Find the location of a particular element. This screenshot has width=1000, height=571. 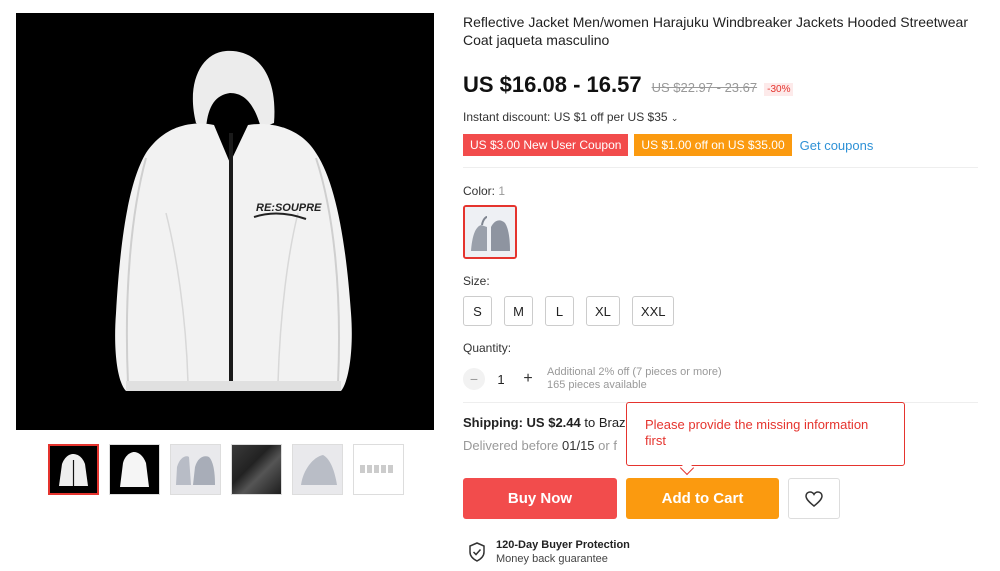

price-row: US $16.08 - 16.57 US $22.97 - 23.67 -30% is located at coordinates (628, 85).